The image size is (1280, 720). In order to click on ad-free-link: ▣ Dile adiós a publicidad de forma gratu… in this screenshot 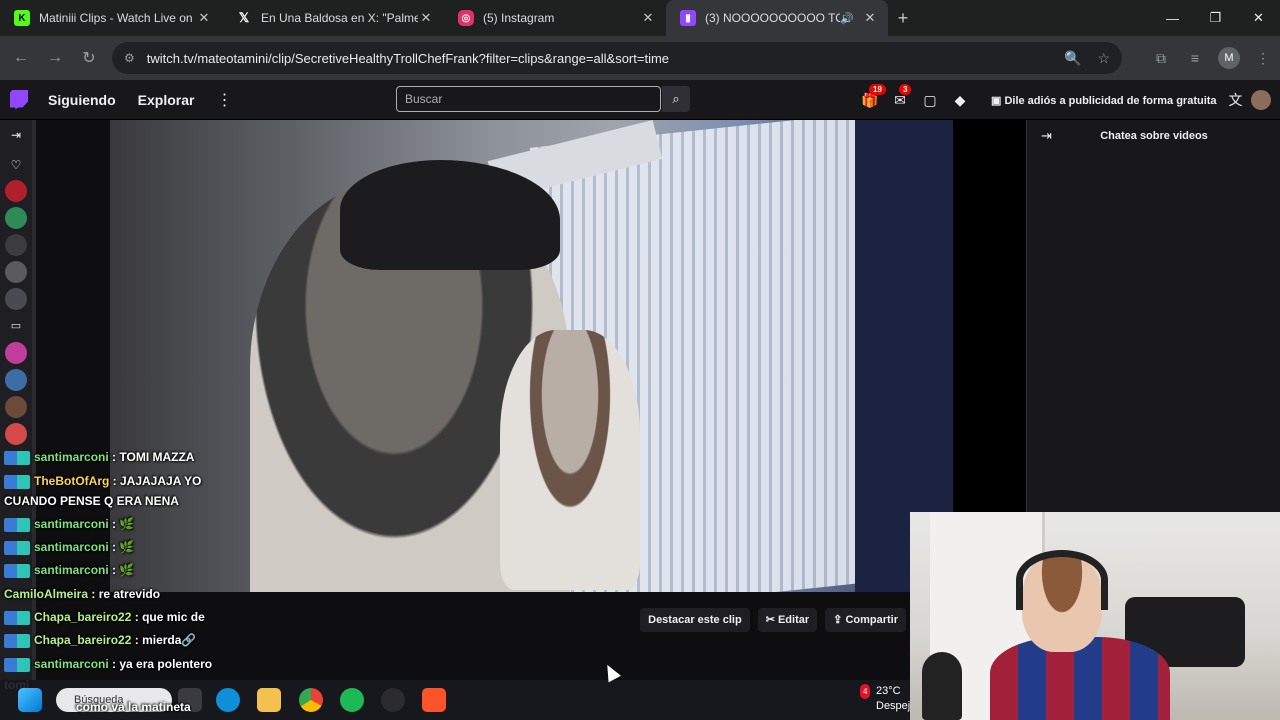, I will do `click(1104, 100)`.